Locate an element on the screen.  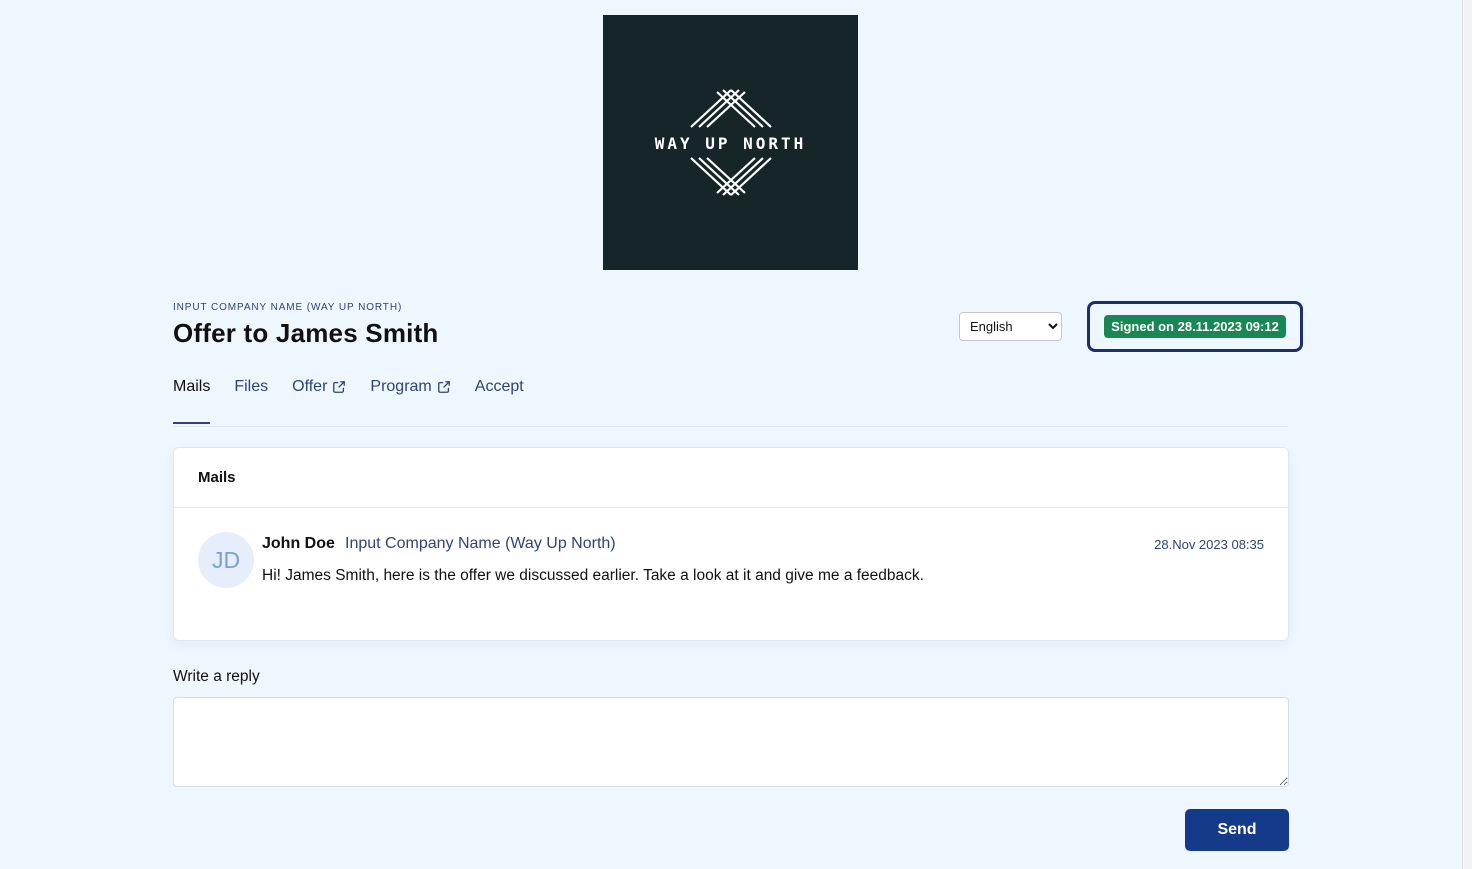
tab-label: Mails is located at coordinates (192, 386).